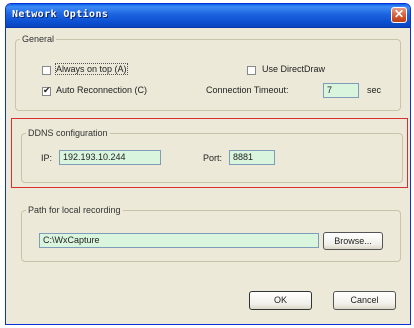  I want to click on timeout-unit-label: sec, so click(374, 90).